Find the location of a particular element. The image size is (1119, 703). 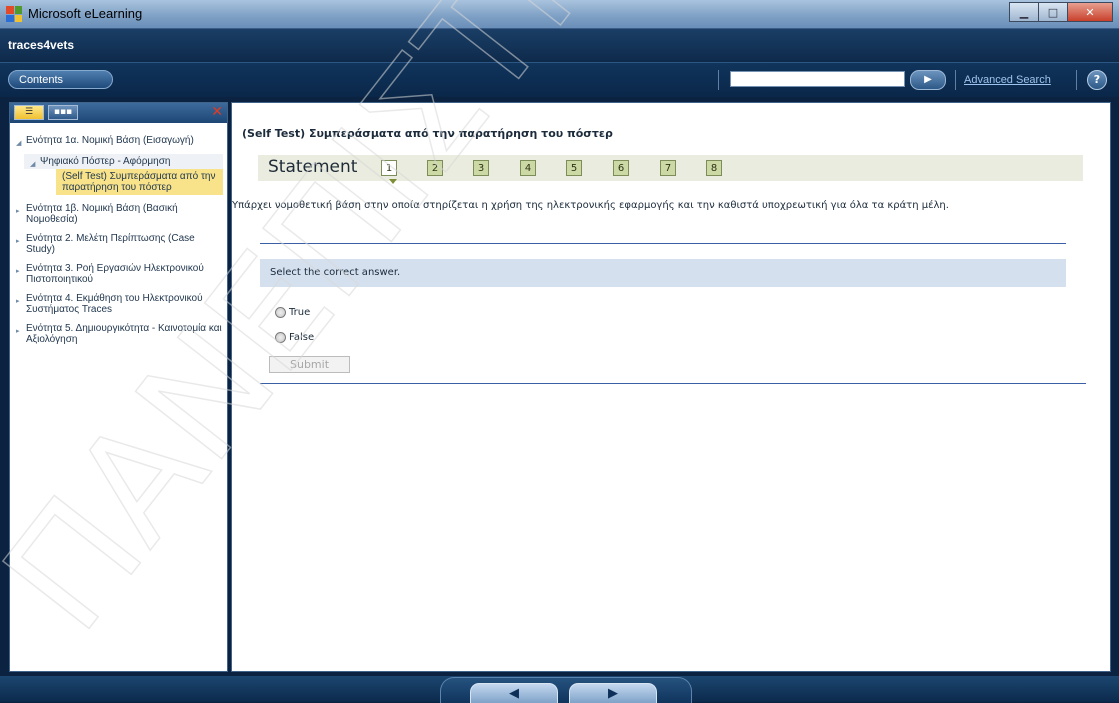

statement-page-6: 6 is located at coordinates (621, 168).